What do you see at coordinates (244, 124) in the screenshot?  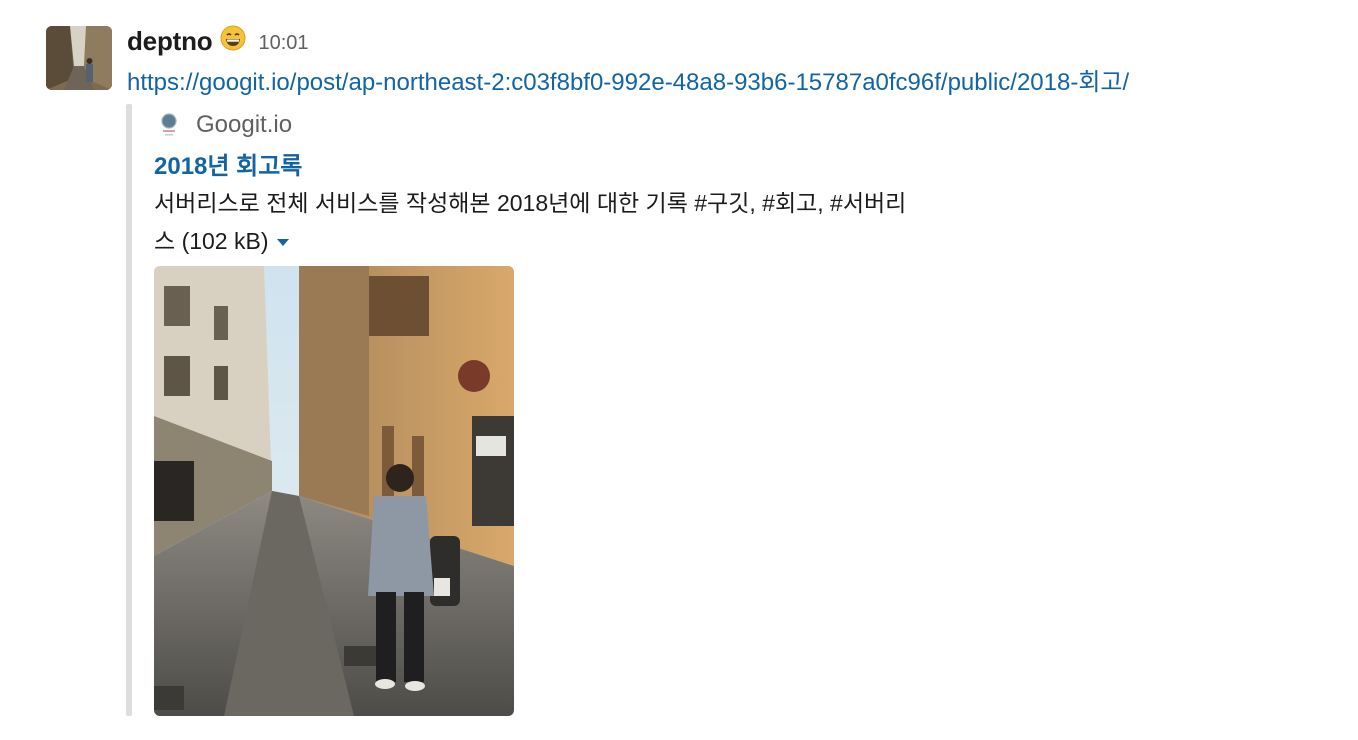 I see `service-name: Googit.io` at bounding box center [244, 124].